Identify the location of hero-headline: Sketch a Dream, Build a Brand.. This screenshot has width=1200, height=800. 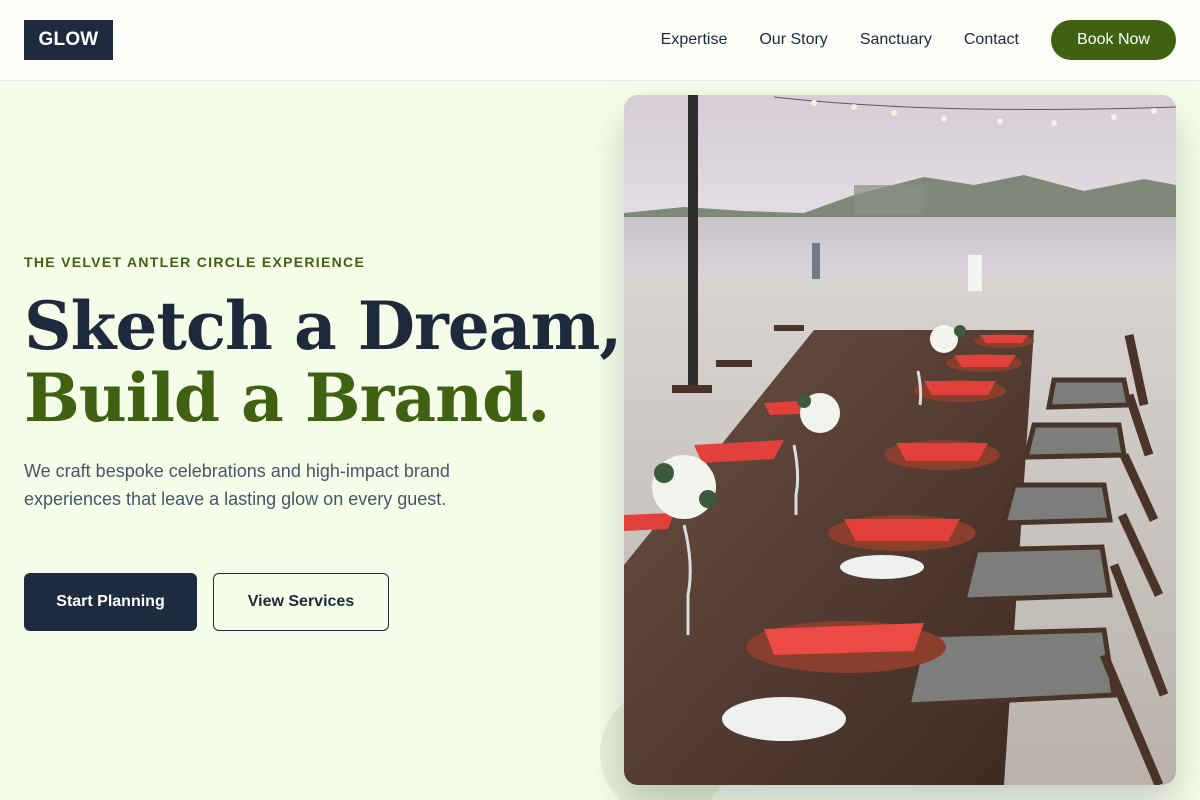
(323, 362).